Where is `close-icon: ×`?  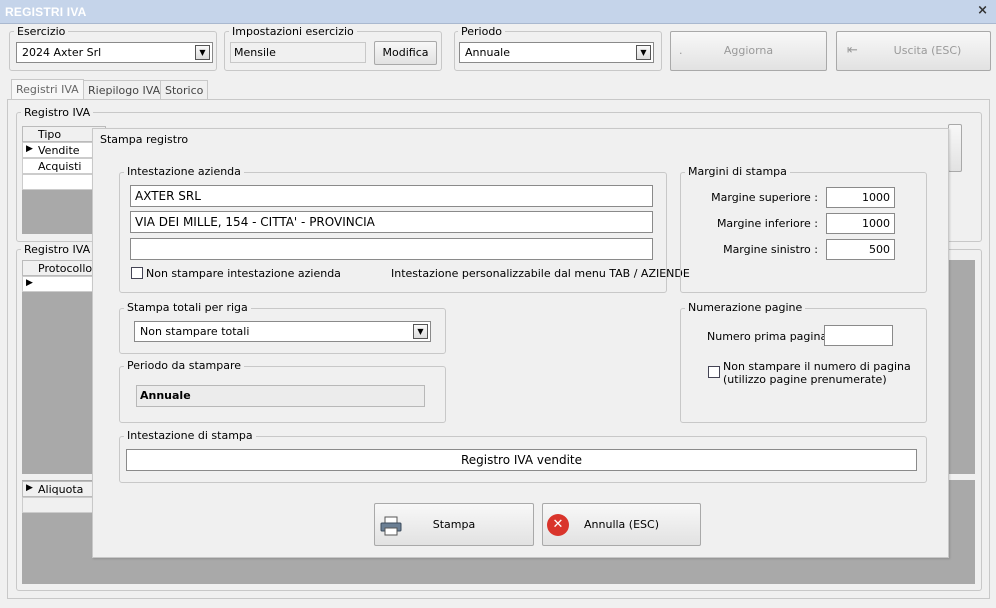
close-icon: × is located at coordinates (982, 10).